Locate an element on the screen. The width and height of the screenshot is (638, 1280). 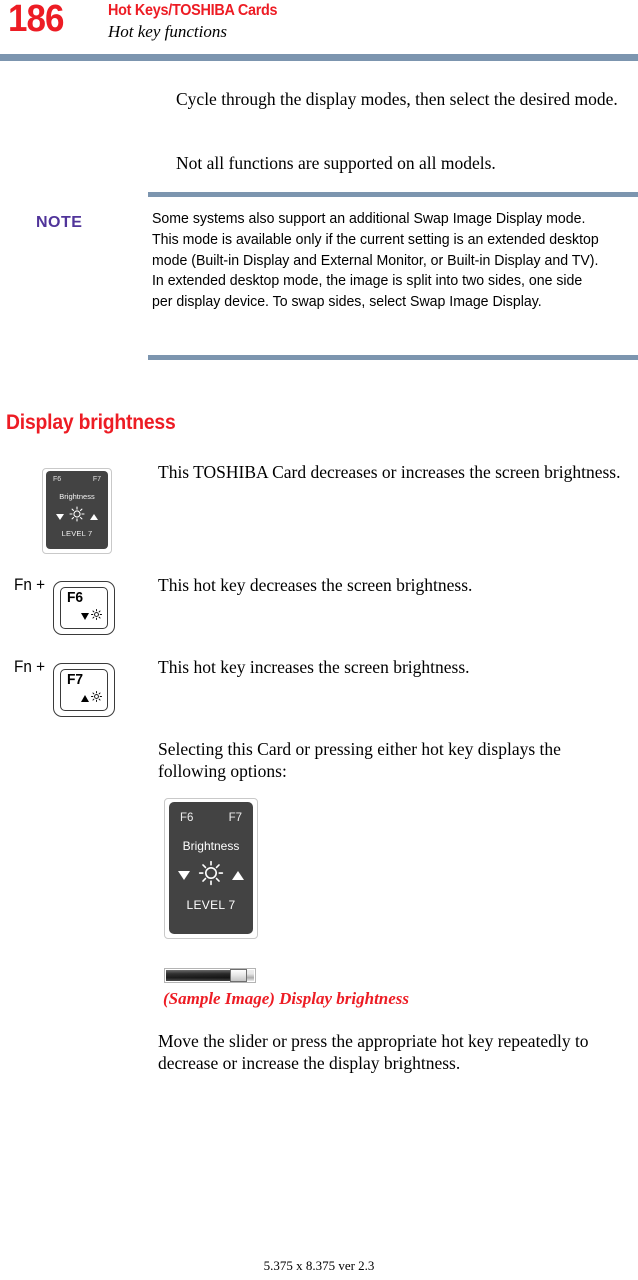
key-f6-outer: F6 is located at coordinates (84, 608).